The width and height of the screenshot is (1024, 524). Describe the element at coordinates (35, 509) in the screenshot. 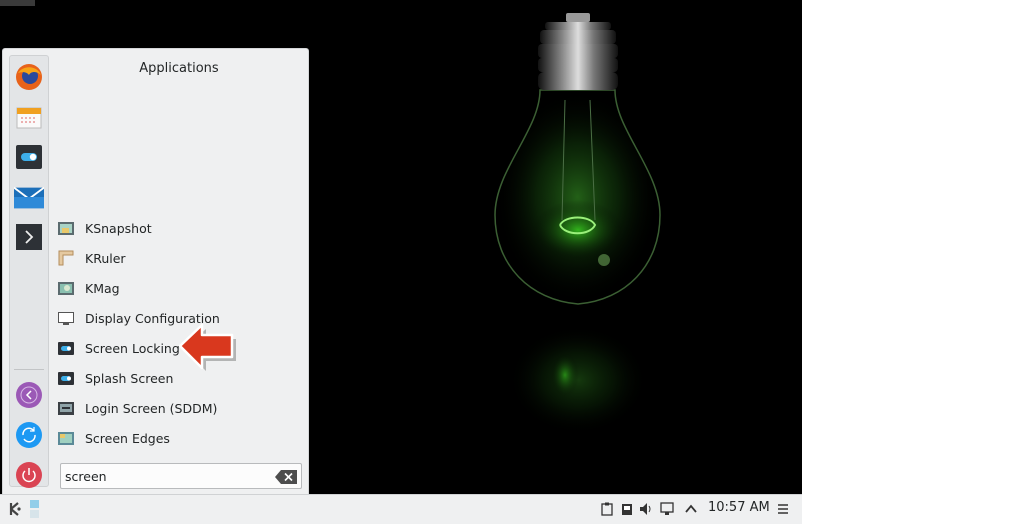

I see `pager-icon` at that location.